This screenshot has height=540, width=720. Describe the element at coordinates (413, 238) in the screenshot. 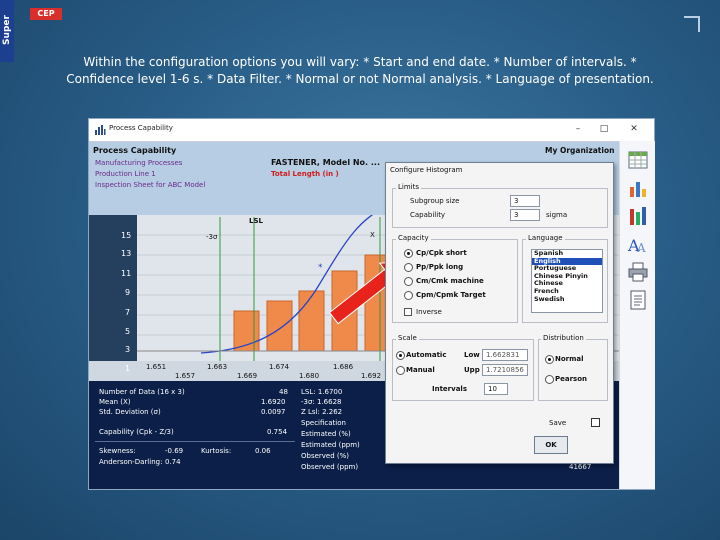

I see `capacity-group-label: Capacity` at that location.